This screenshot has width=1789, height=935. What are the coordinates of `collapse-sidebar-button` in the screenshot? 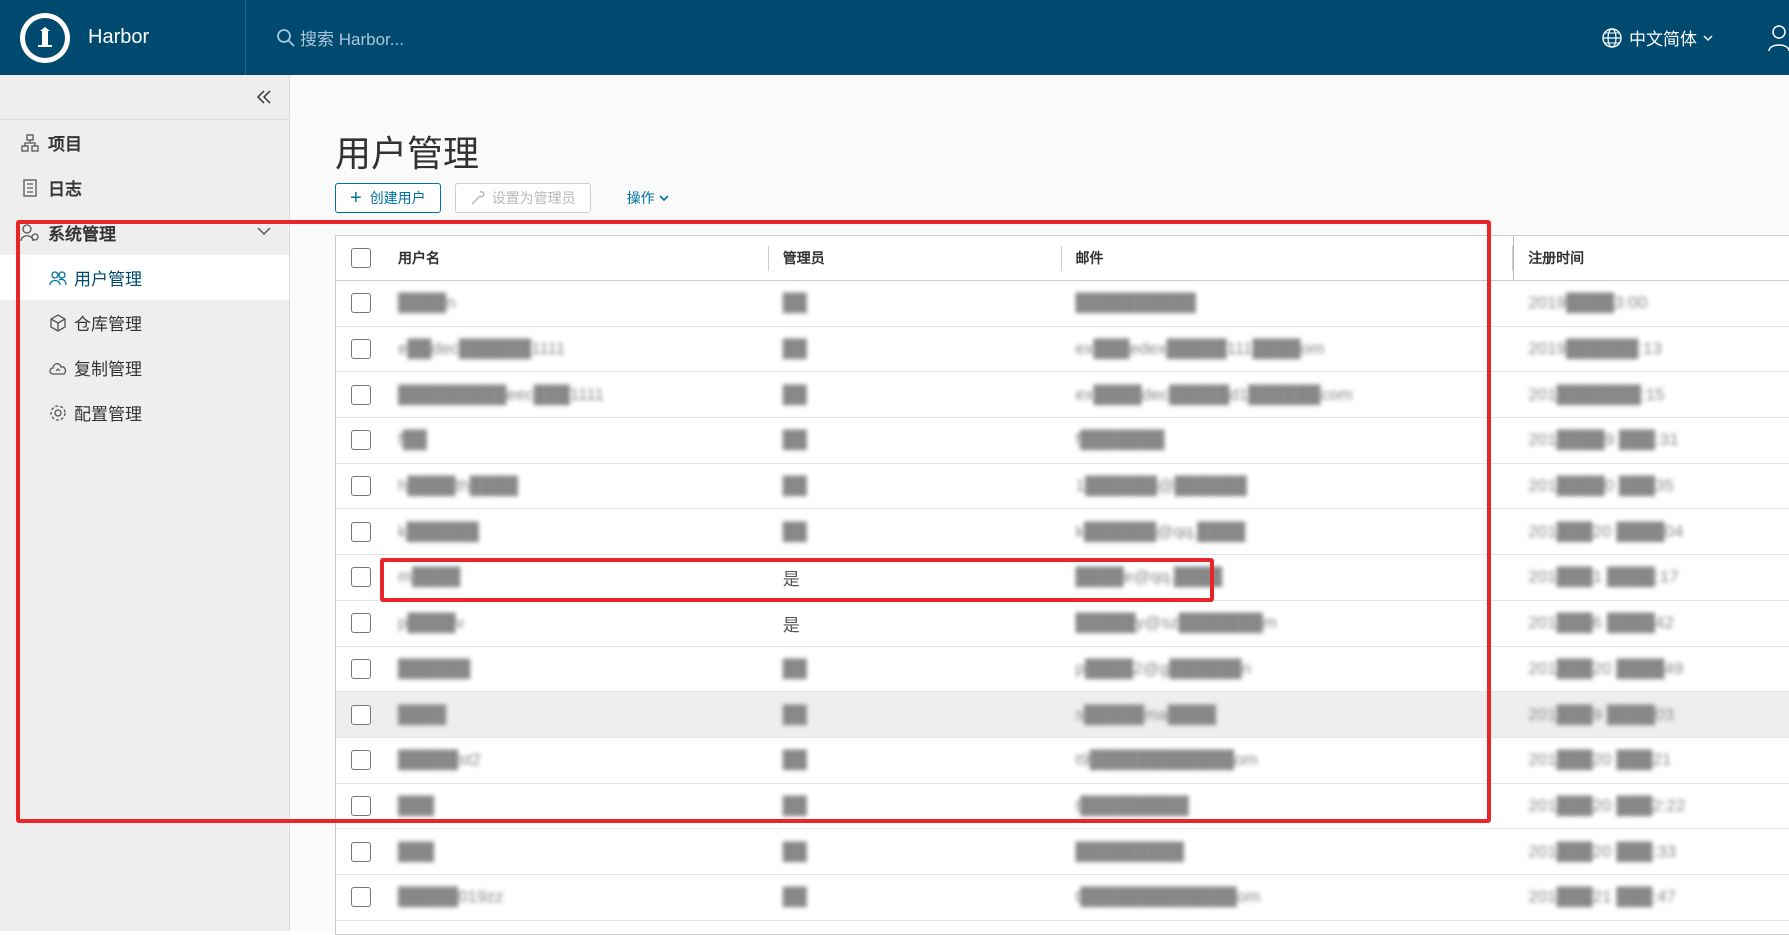 It's located at (144, 97).